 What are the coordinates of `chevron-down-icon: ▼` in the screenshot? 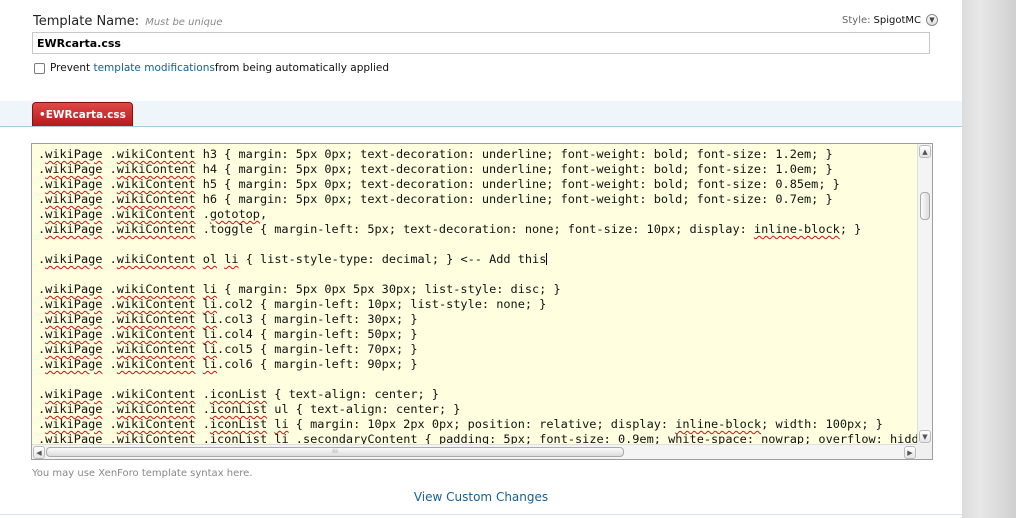 It's located at (932, 20).